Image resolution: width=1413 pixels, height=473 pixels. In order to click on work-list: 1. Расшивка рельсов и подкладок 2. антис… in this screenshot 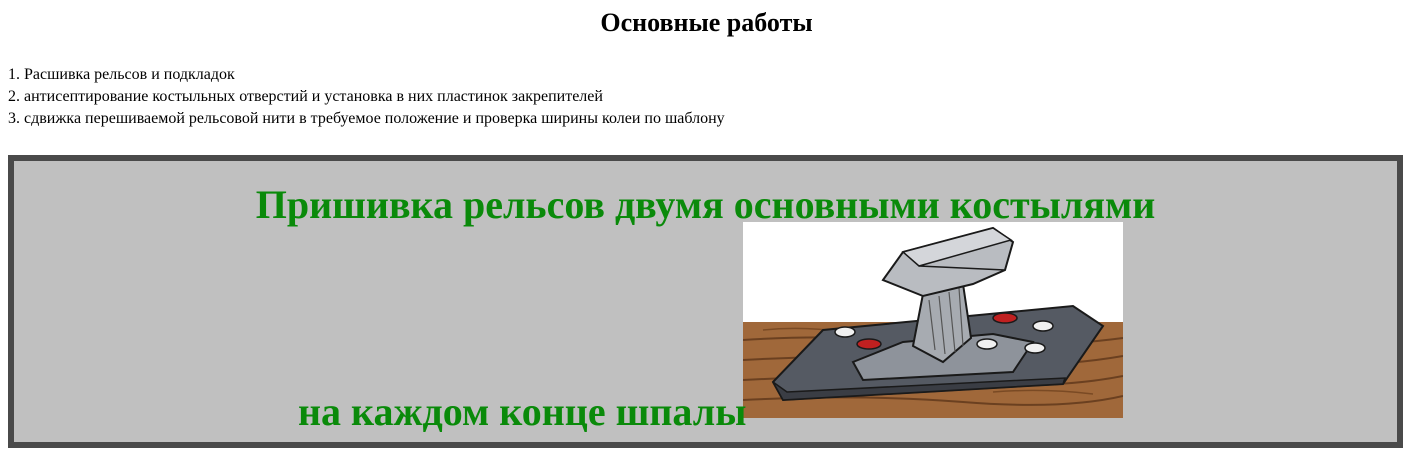, I will do `click(366, 97)`.